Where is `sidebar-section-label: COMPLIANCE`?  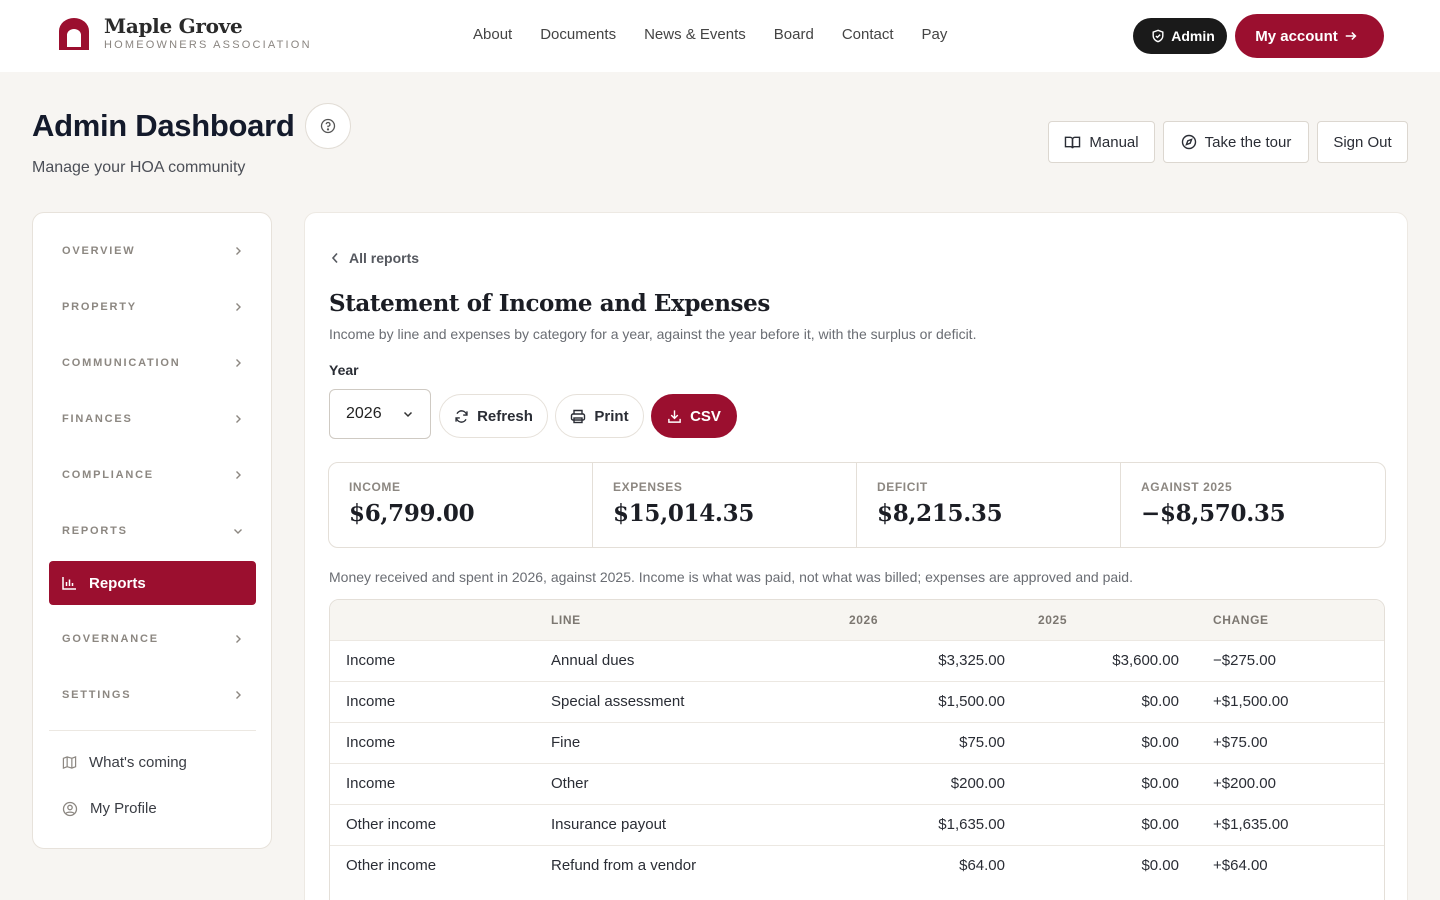 sidebar-section-label: COMPLIANCE is located at coordinates (108, 475).